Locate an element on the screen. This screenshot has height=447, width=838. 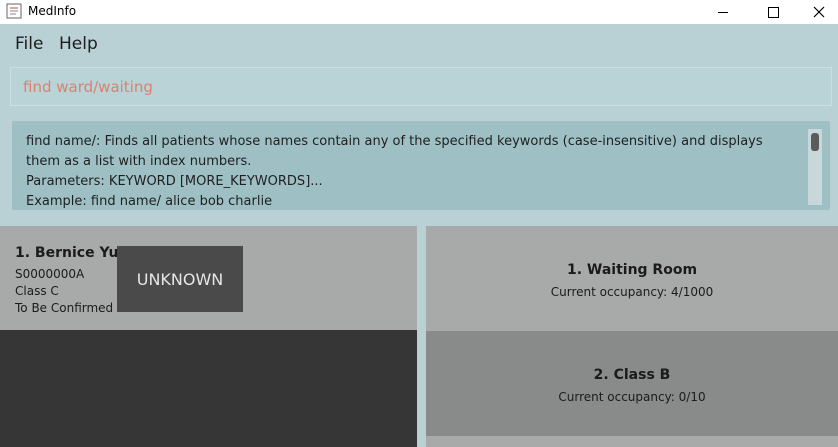
result-scrollbar-thumb is located at coordinates (815, 142).